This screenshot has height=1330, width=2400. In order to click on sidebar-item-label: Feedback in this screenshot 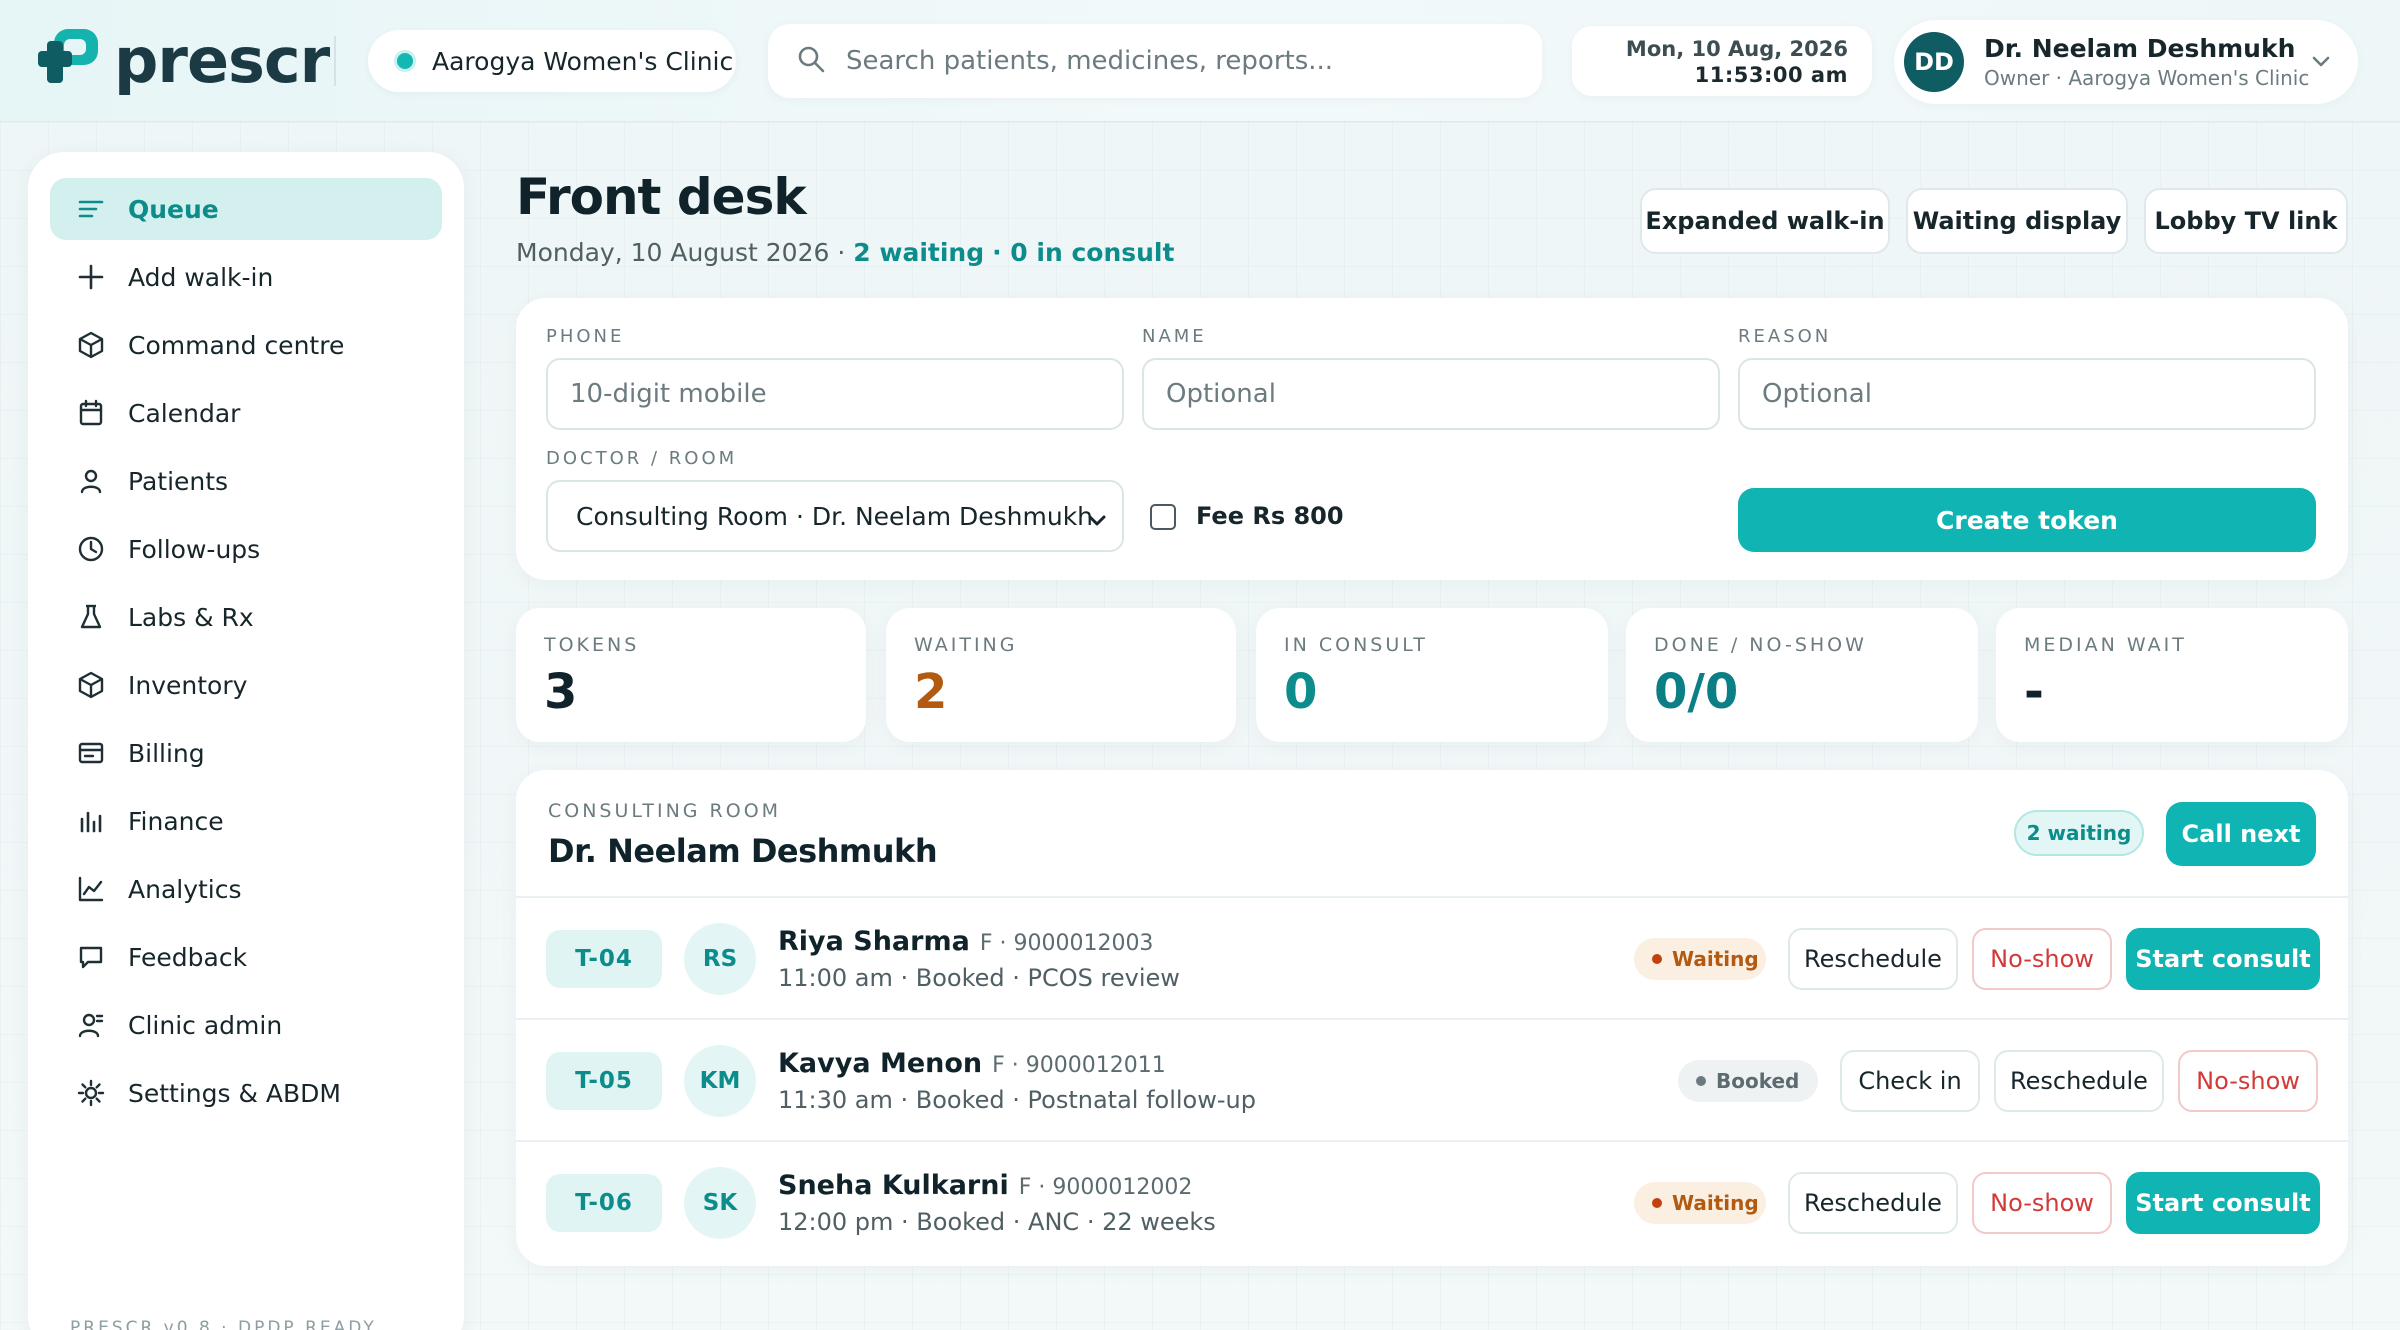, I will do `click(188, 957)`.